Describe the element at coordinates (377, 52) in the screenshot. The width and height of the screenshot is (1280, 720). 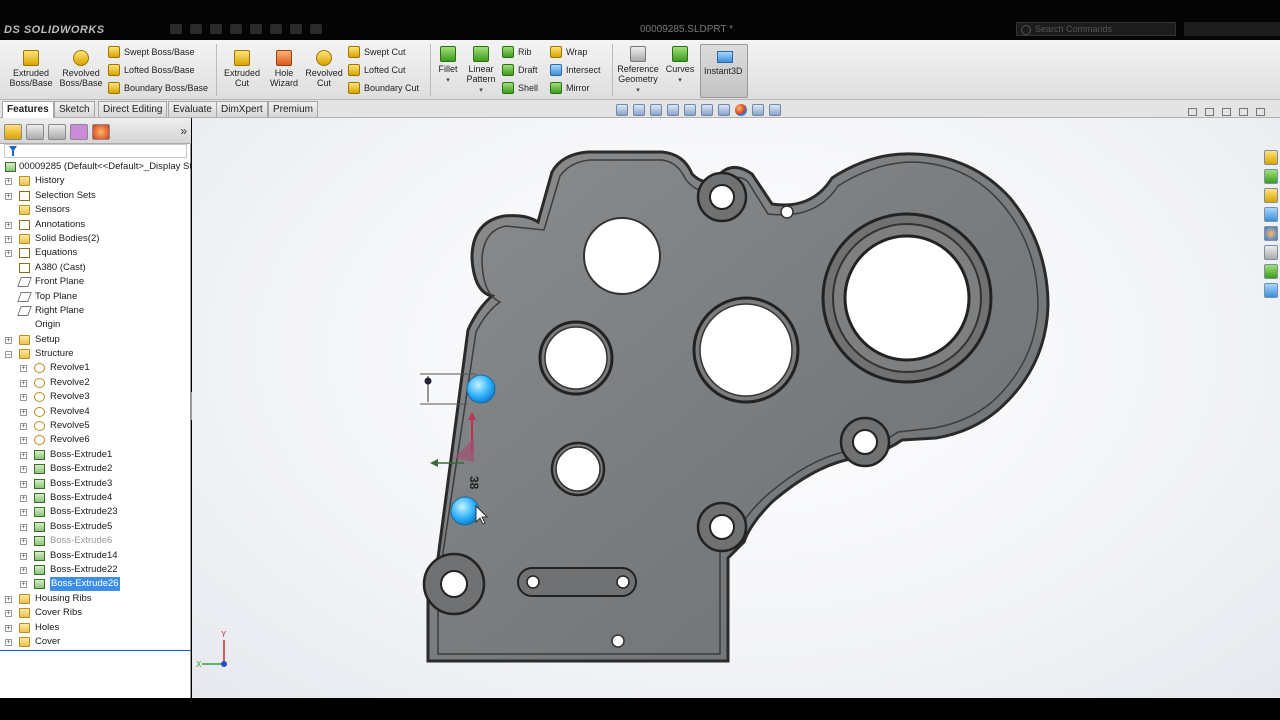
I see `swept-cut-button: Swept Cut` at that location.